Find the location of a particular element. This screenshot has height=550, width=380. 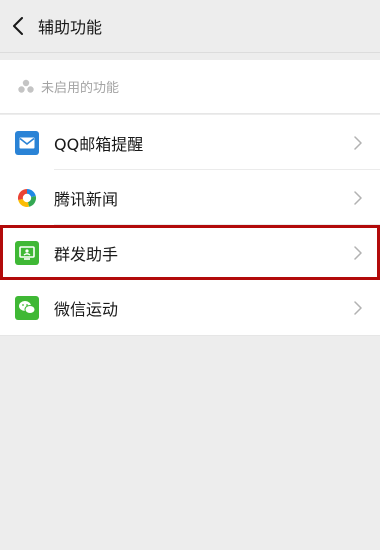

back-button is located at coordinates (18, 26).